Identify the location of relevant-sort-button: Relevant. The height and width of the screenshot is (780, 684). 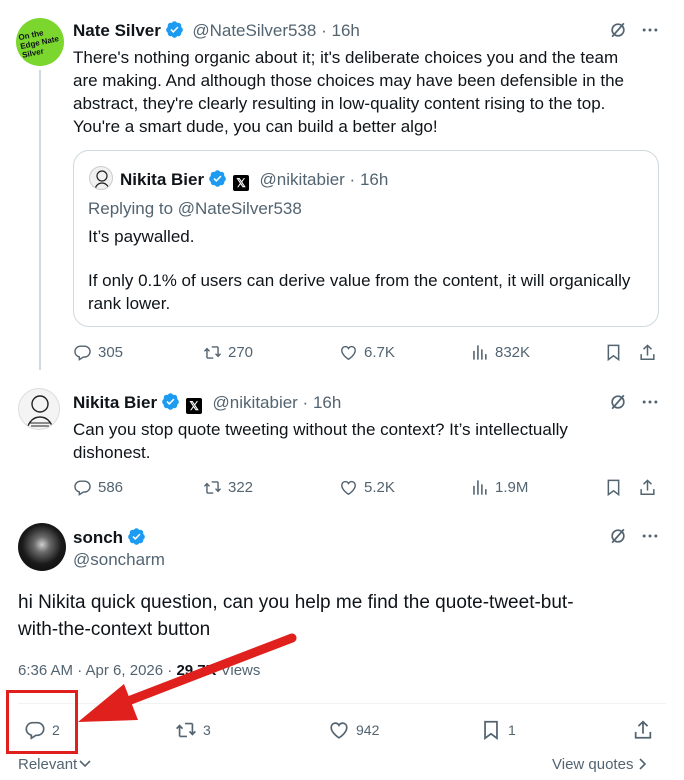
(54, 764).